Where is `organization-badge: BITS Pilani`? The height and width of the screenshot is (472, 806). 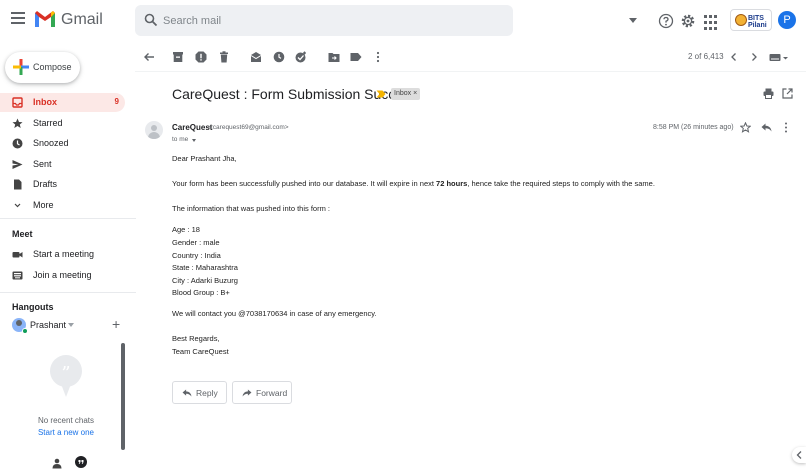
organization-badge: BITS Pilani is located at coordinates (751, 20).